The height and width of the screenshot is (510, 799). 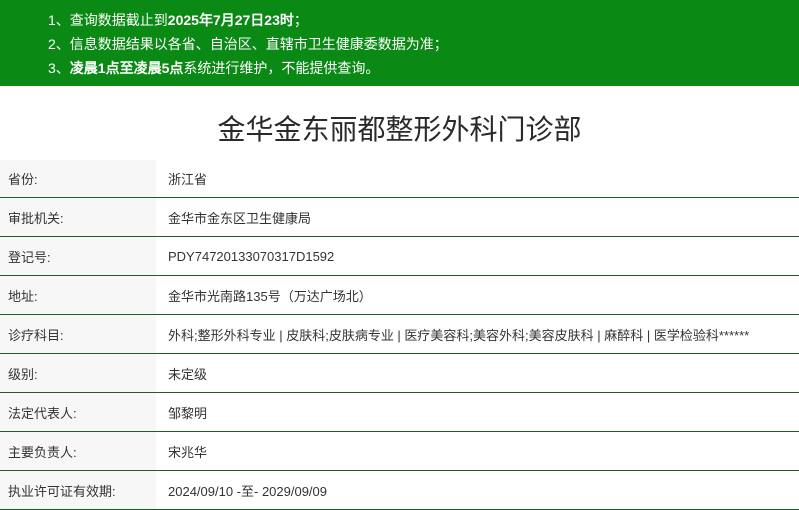 I want to click on legal-representative-label: 法定代表人:, so click(x=78, y=412).